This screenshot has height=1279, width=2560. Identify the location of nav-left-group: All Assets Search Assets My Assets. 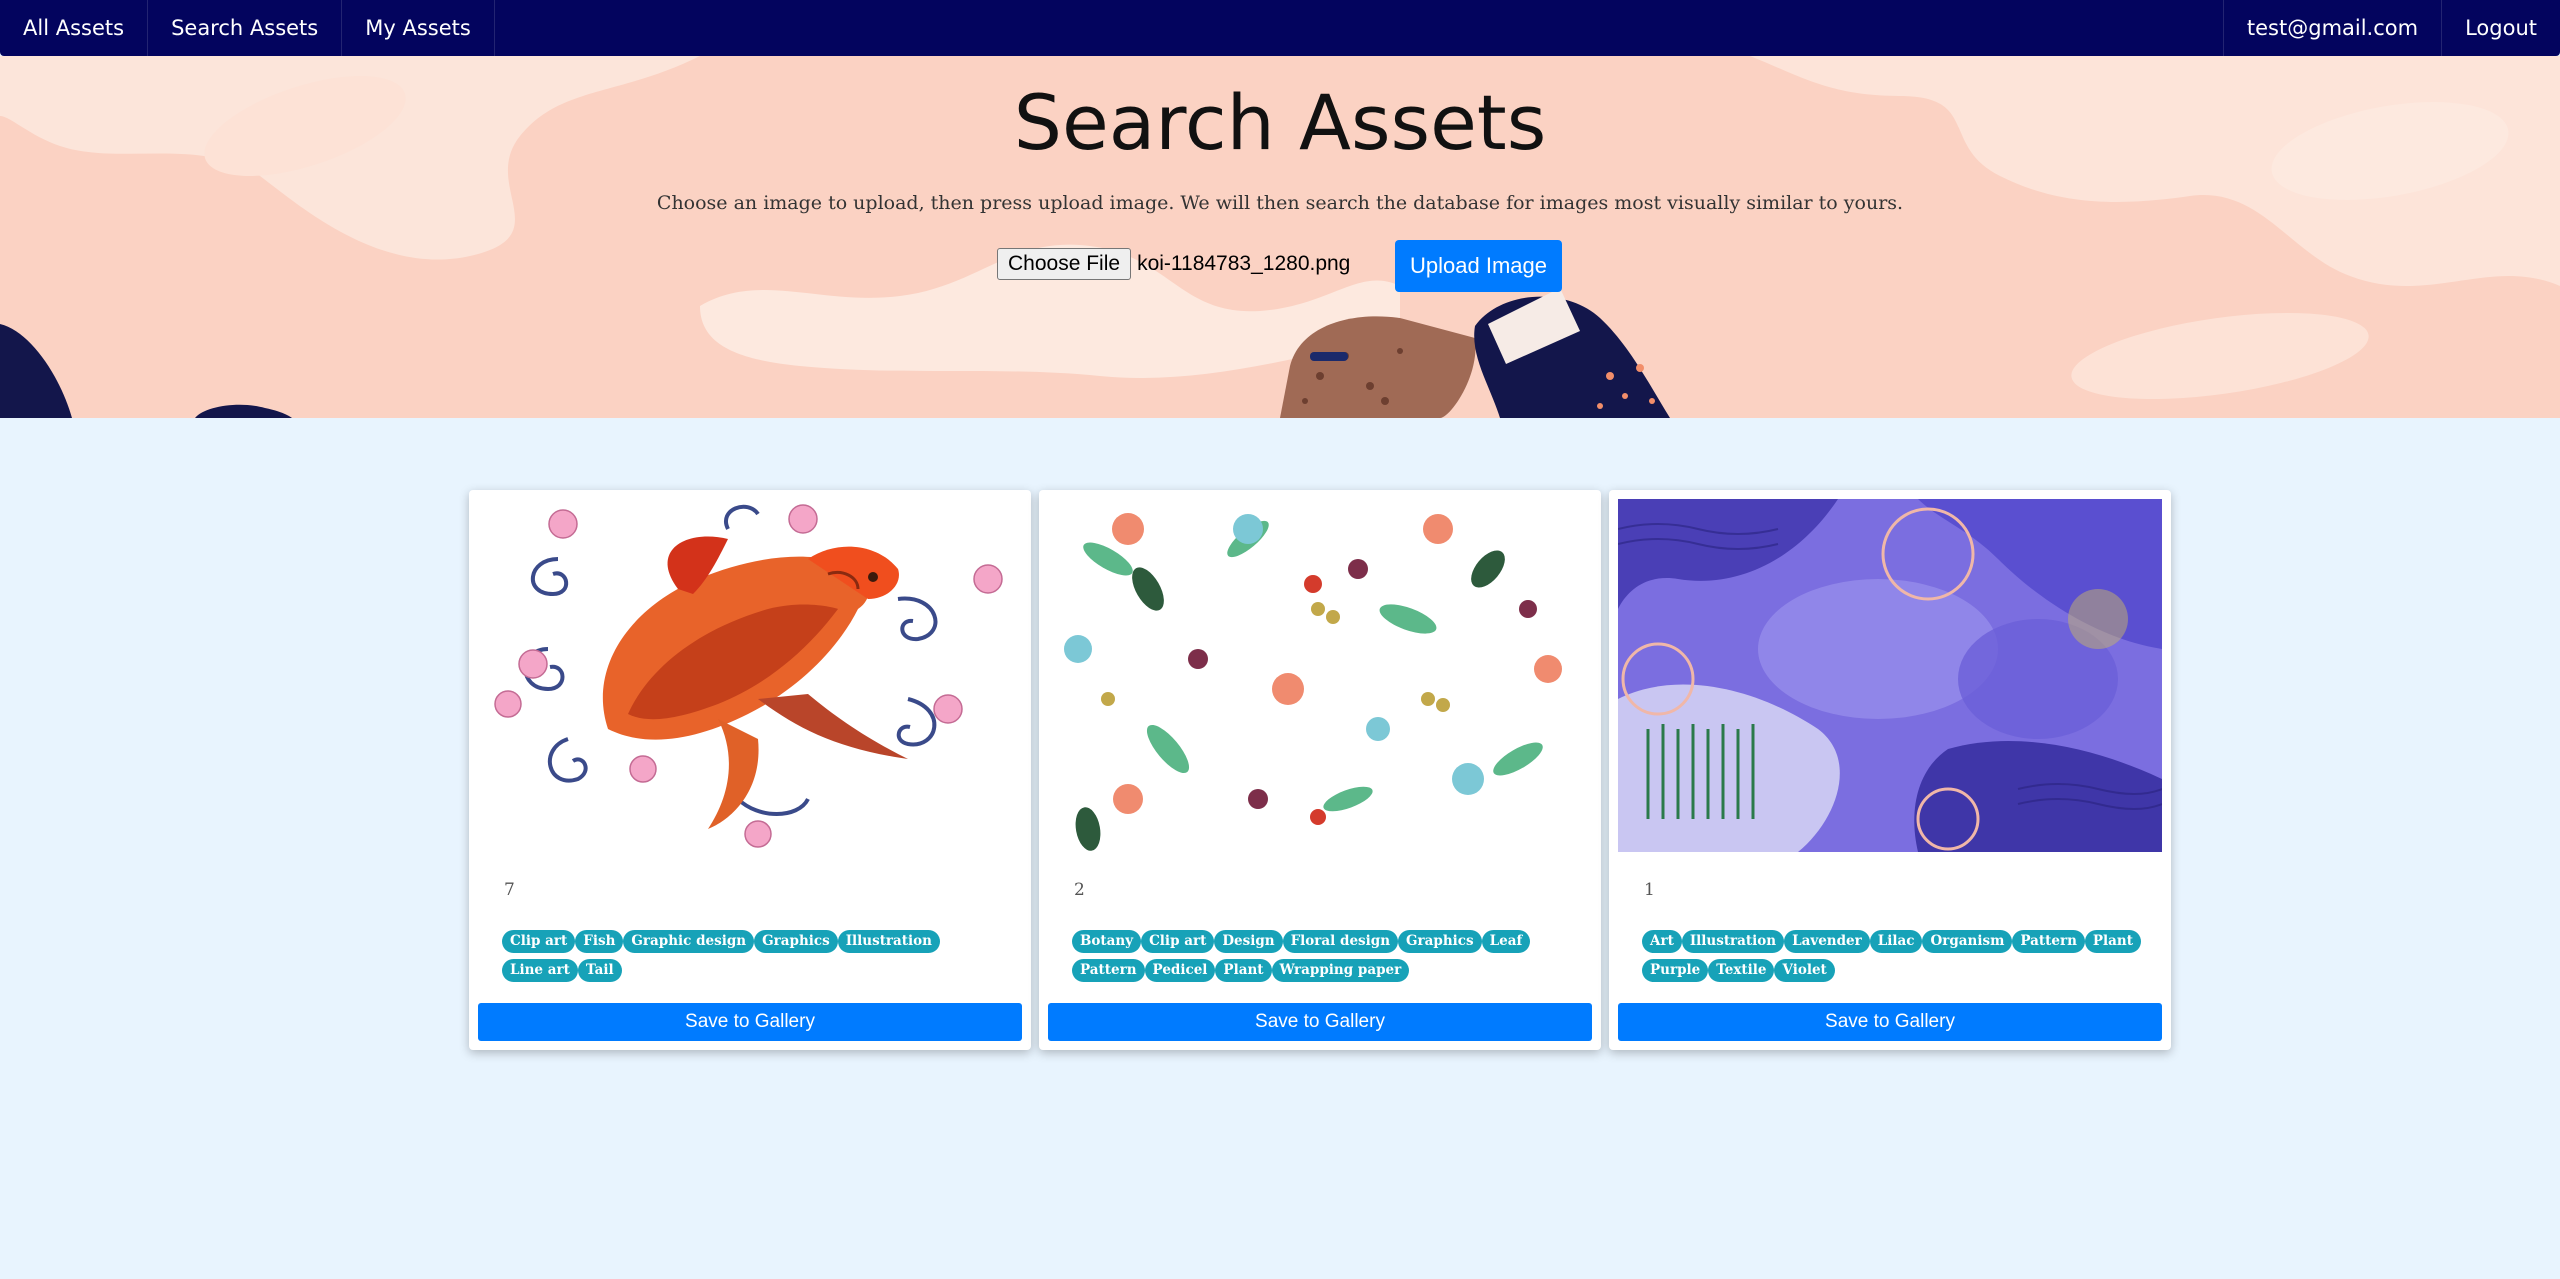
(247, 28).